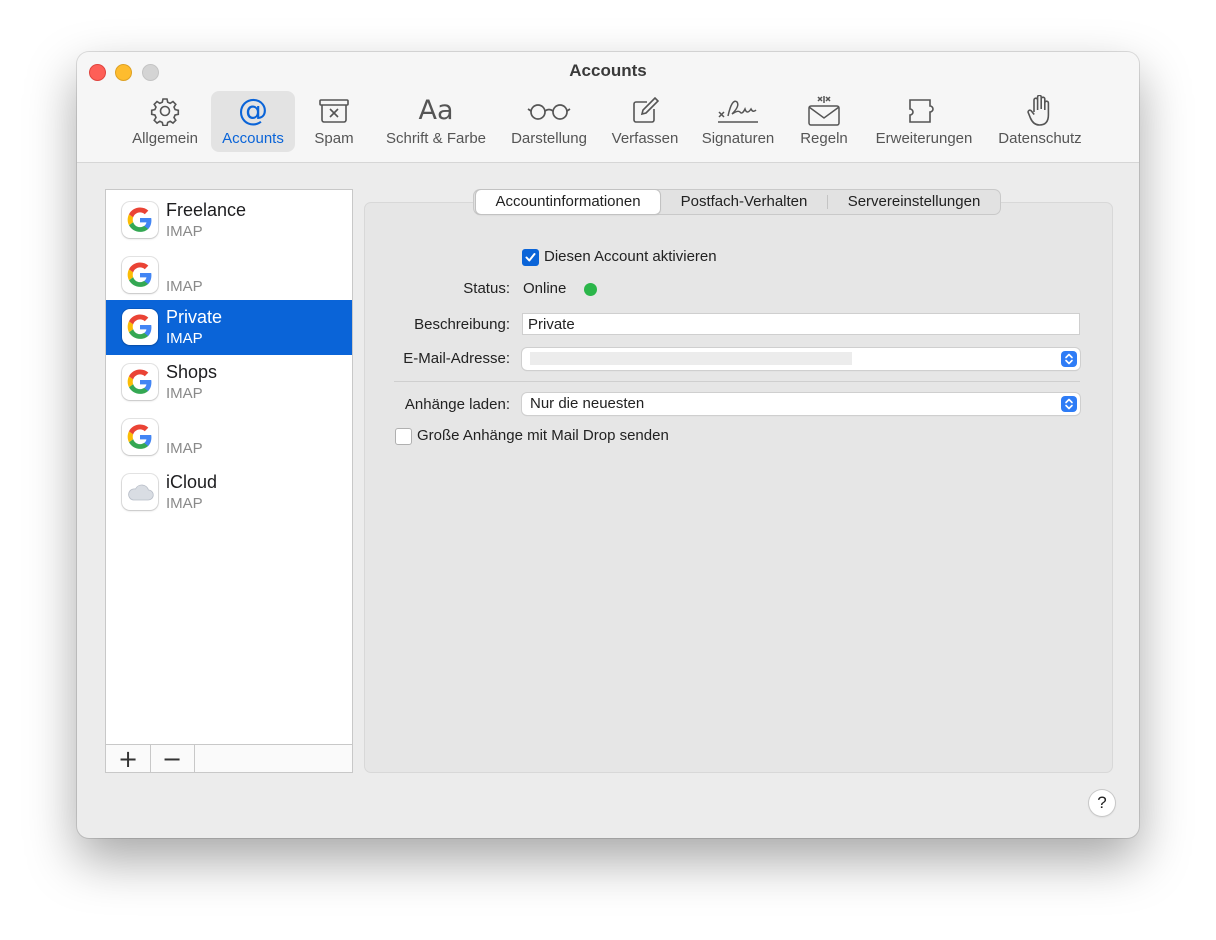 The image size is (1216, 940). I want to click on toolbar-item-spam: Spam, so click(334, 121).